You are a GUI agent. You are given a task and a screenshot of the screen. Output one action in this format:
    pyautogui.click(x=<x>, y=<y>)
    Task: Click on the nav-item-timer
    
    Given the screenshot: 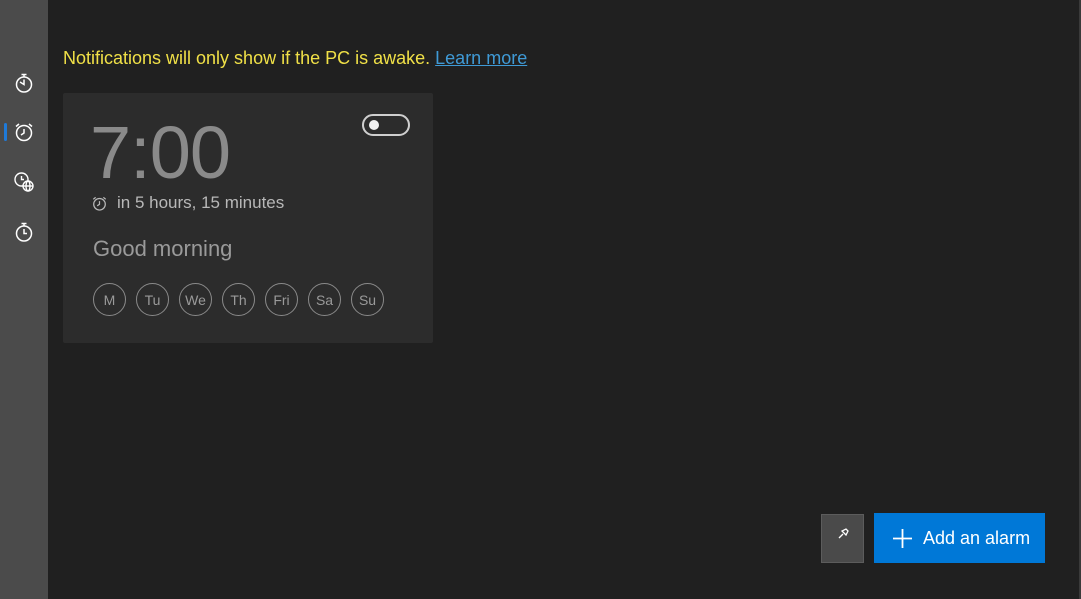 What is the action you would take?
    pyautogui.click(x=24, y=83)
    